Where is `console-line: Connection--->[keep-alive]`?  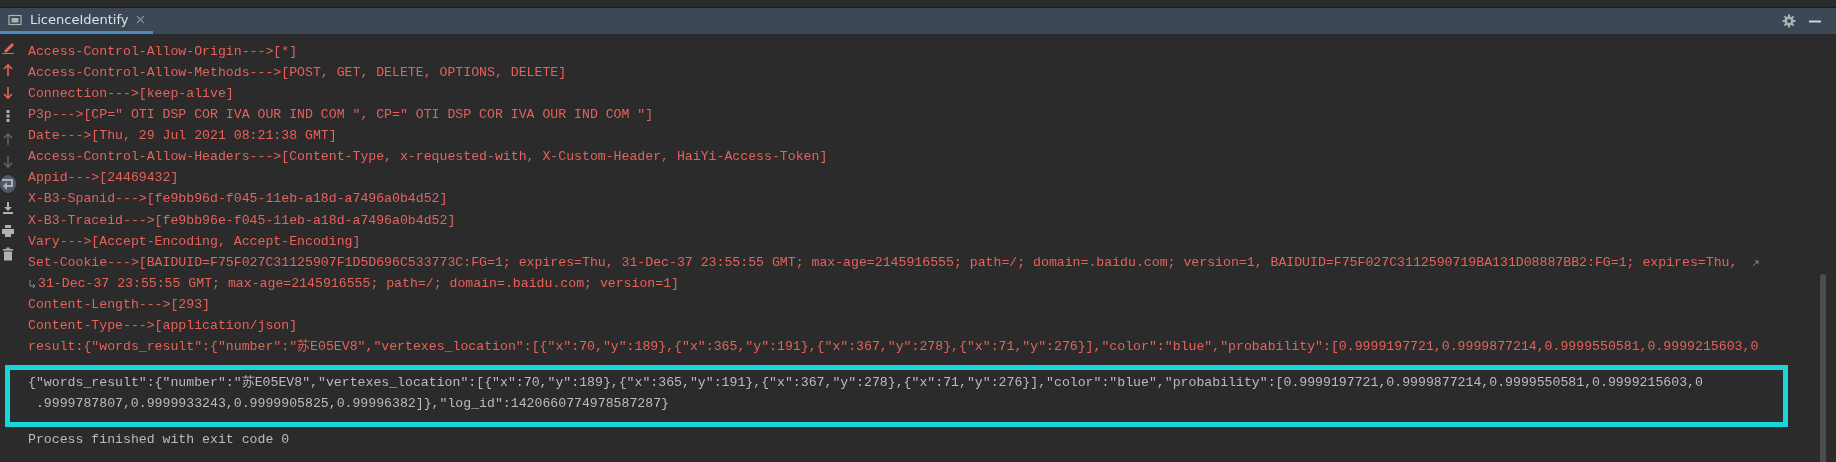
console-line: Connection--->[keep-alive] is located at coordinates (131, 94).